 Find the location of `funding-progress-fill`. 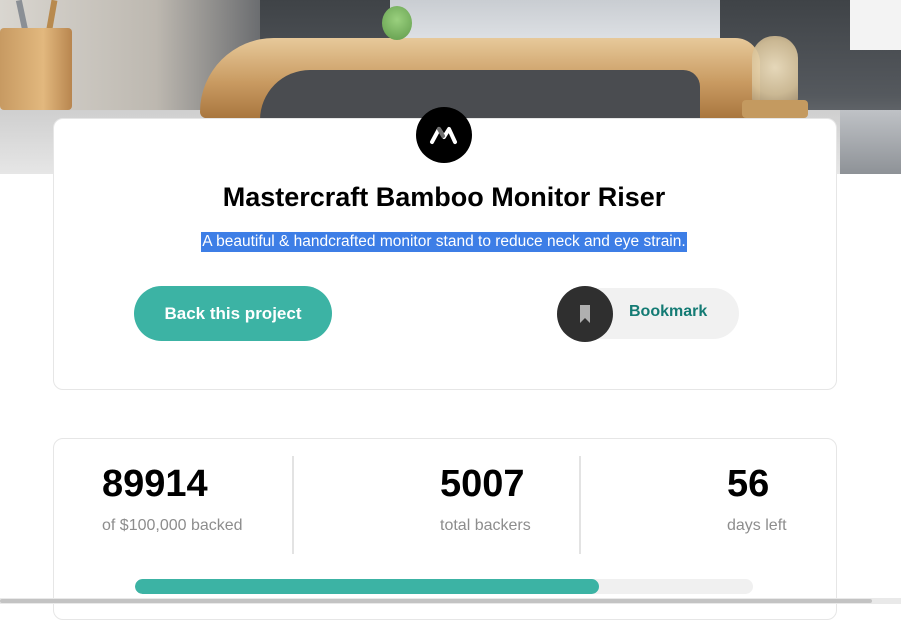

funding-progress-fill is located at coordinates (367, 586).